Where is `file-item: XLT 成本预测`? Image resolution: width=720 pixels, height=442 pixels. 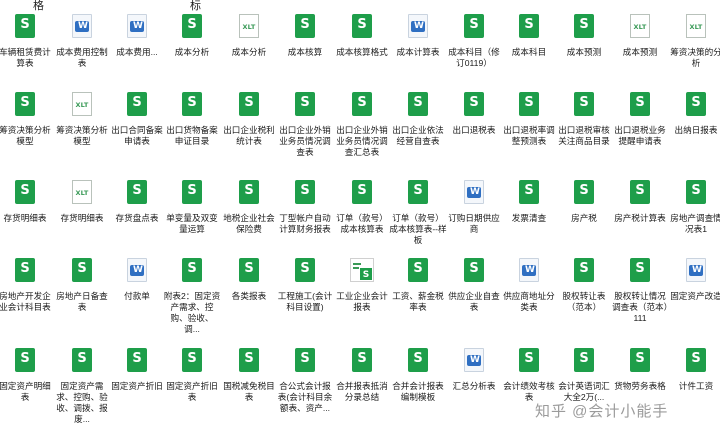 file-item: XLT 成本预测 is located at coordinates (640, 36).